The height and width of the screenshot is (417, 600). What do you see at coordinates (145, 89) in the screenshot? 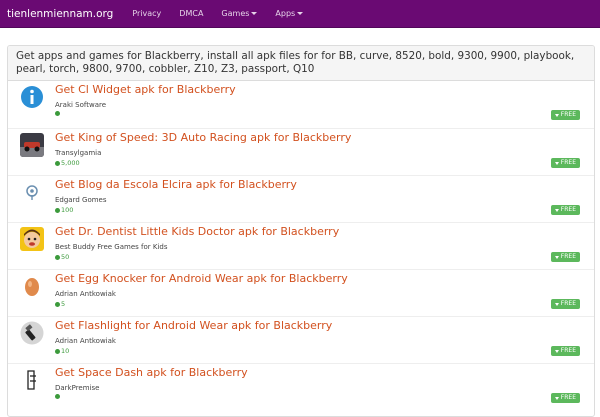
I see `app-title-link: Get Cl Widget apk for Blackberry` at bounding box center [145, 89].